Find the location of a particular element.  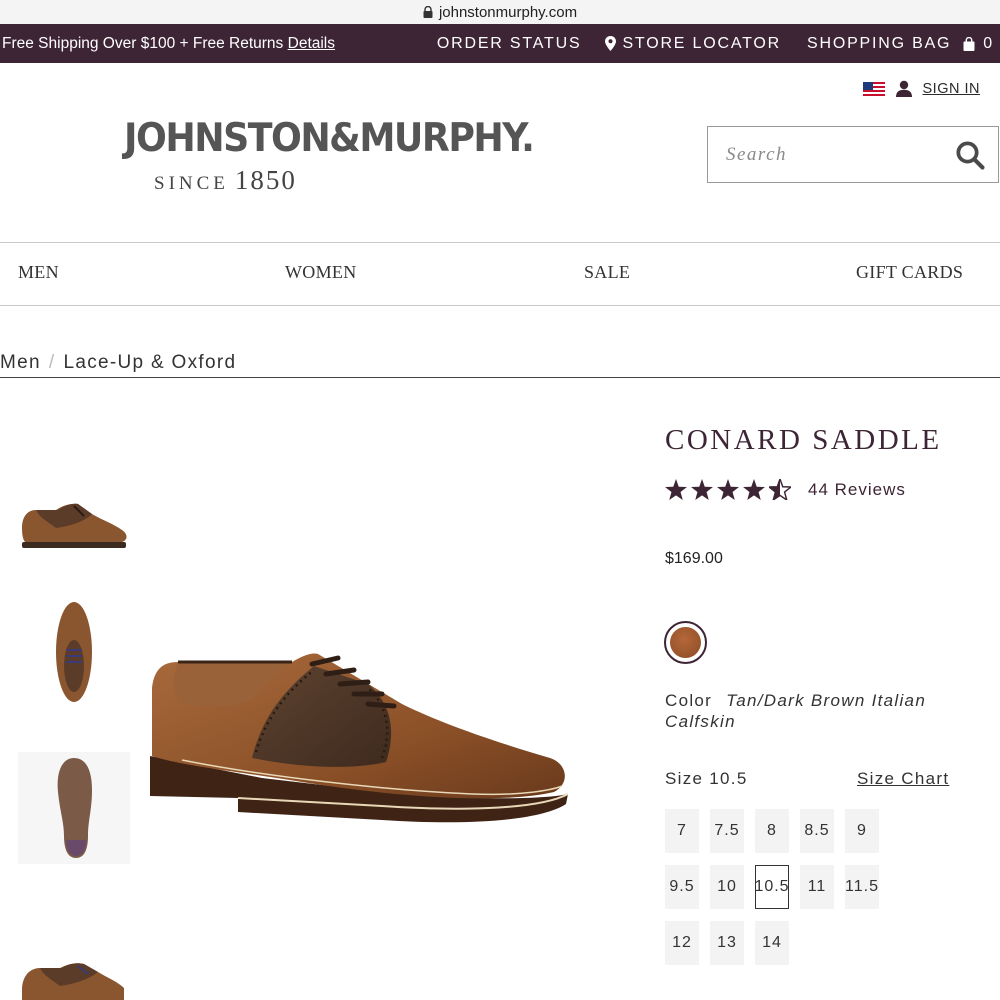

size-option: 9.5 is located at coordinates (682, 887).